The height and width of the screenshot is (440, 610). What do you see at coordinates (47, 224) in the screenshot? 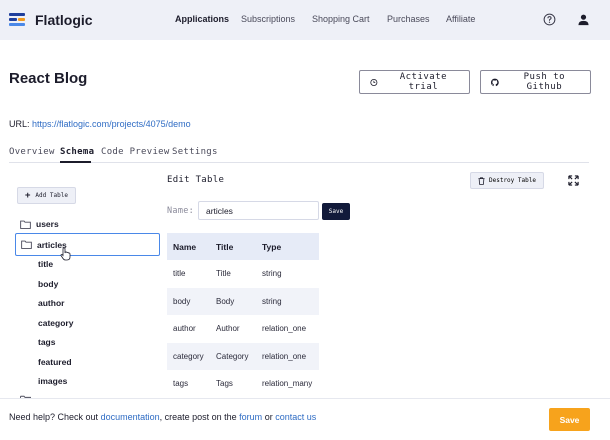
I see `tree-table-label: users` at bounding box center [47, 224].